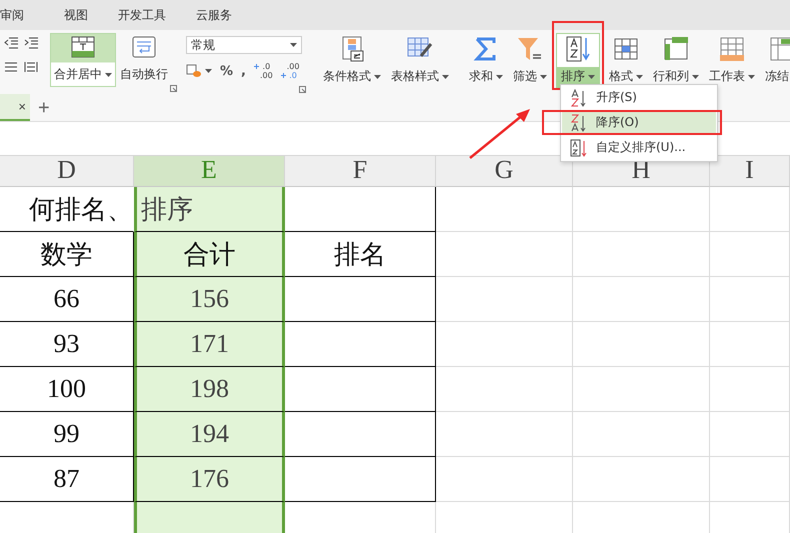 The image size is (790, 533). I want to click on cell-text: 87, so click(67, 479).